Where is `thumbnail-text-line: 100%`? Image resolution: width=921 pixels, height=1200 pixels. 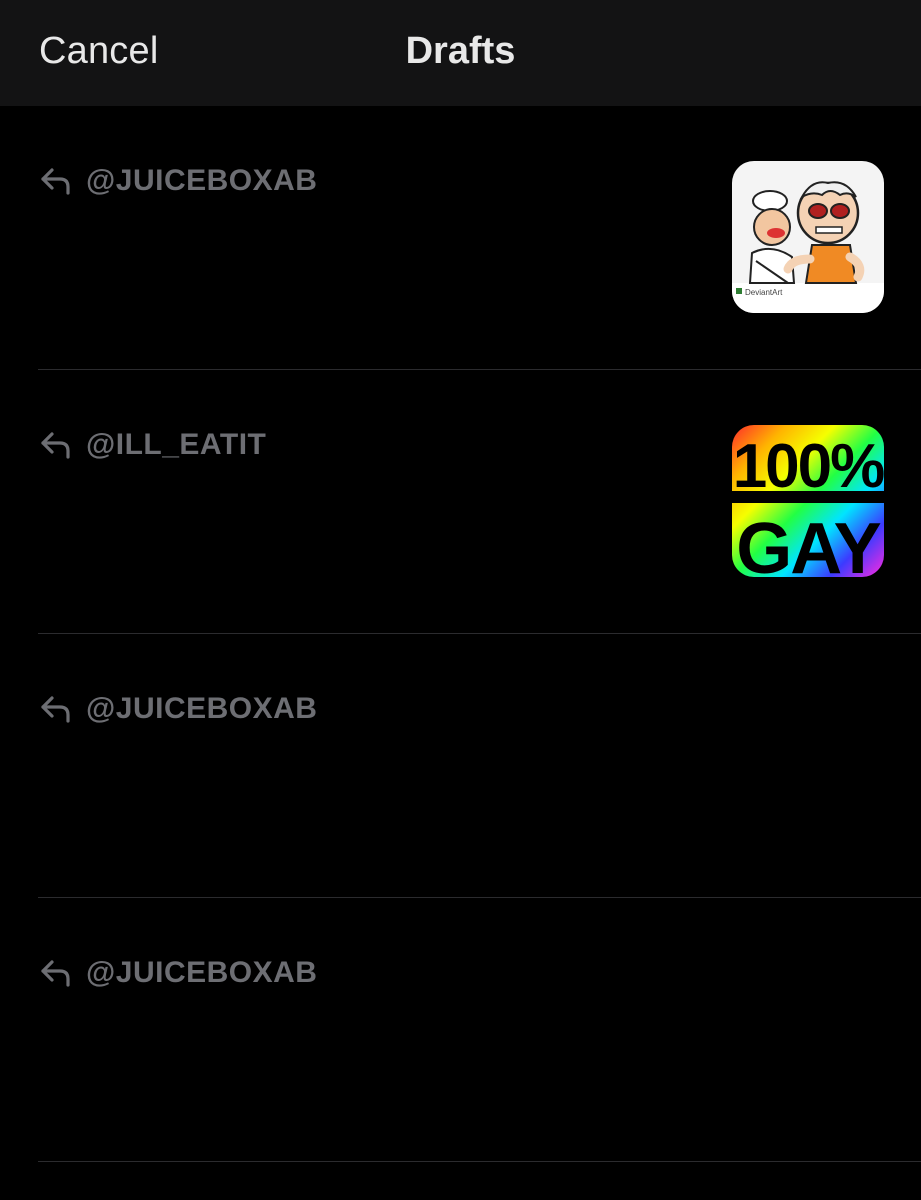 thumbnail-text-line: 100% is located at coordinates (808, 466).